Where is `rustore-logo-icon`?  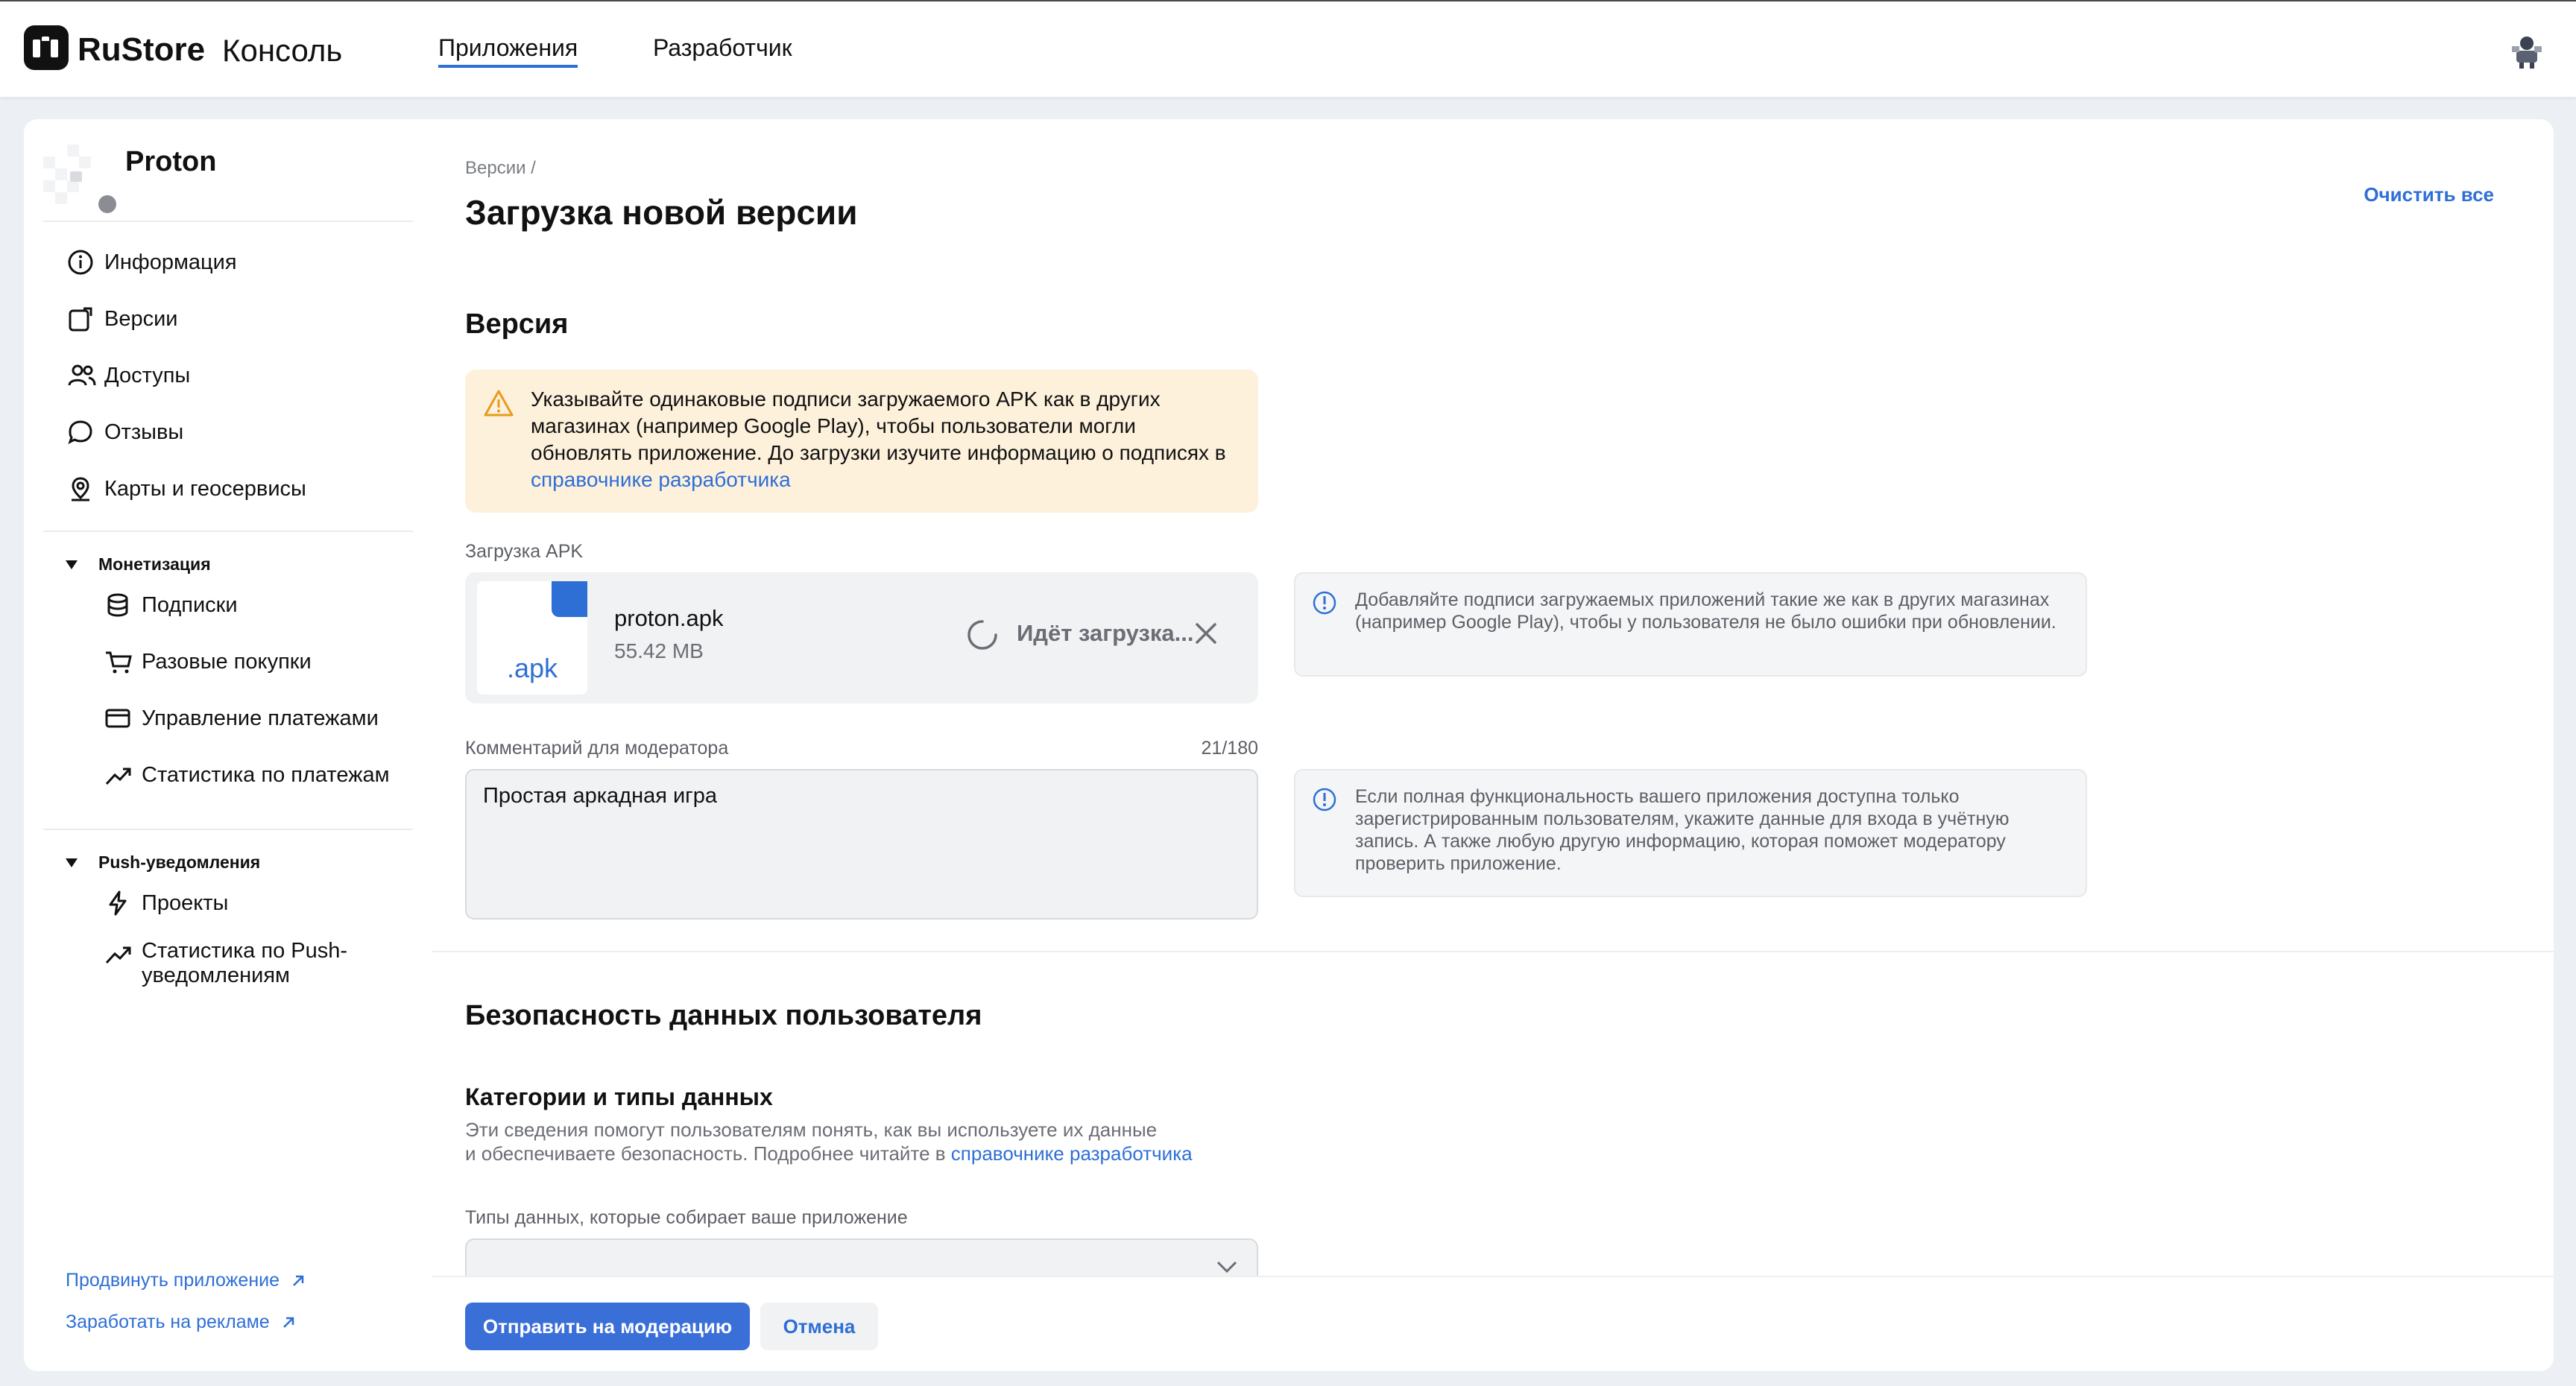 rustore-logo-icon is located at coordinates (46, 47).